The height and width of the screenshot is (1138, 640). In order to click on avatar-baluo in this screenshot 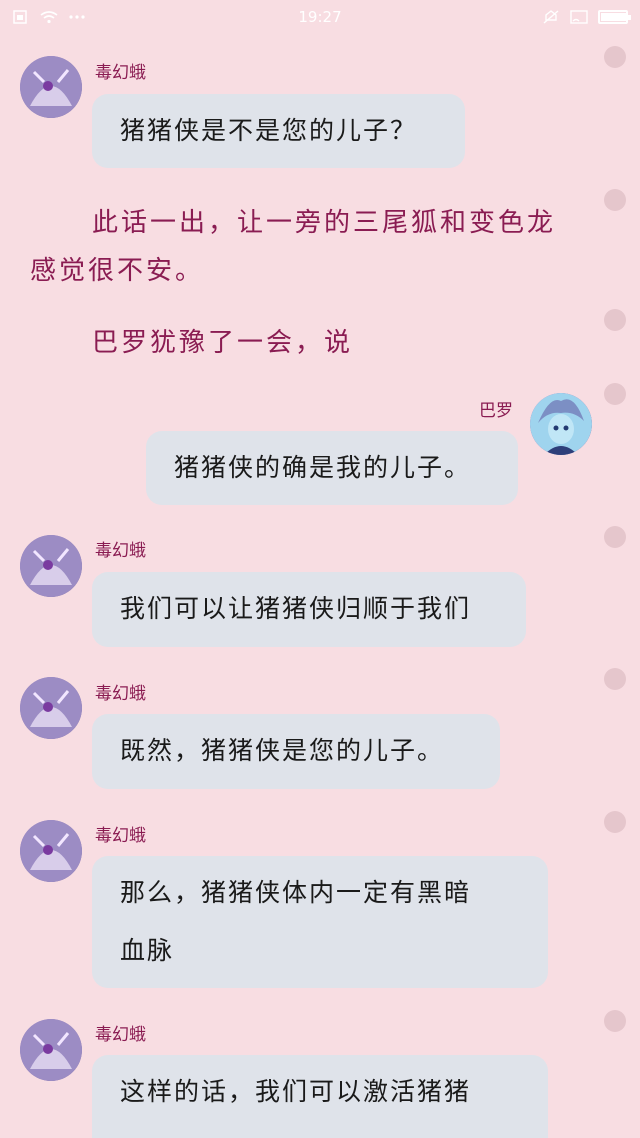, I will do `click(561, 424)`.